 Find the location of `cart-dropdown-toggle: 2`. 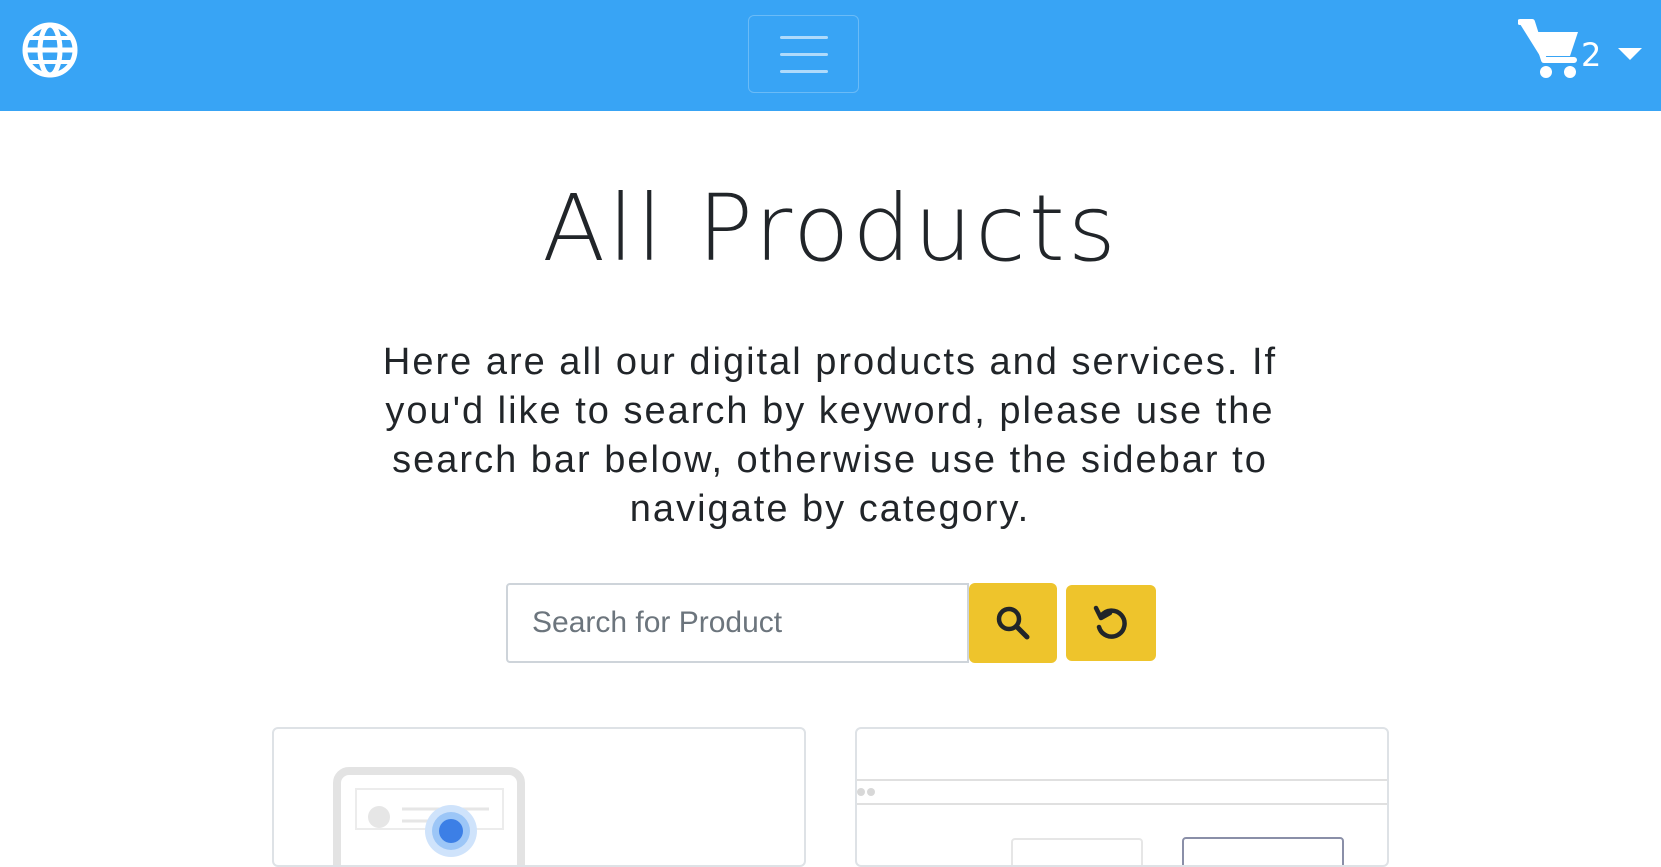

cart-dropdown-toggle: 2 is located at coordinates (1582, 51).